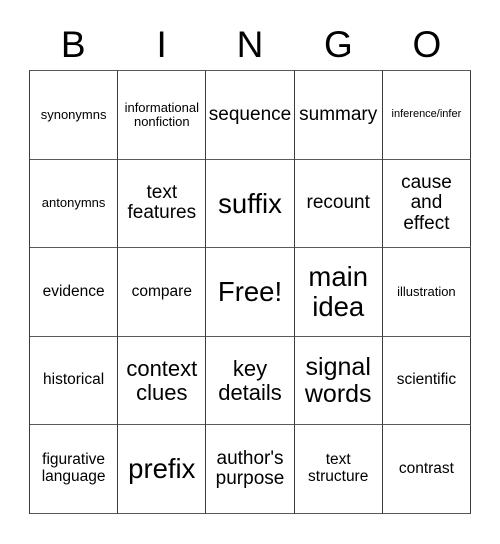 This screenshot has height=544, width=500. I want to click on bingo-cell: contrast, so click(427, 469).